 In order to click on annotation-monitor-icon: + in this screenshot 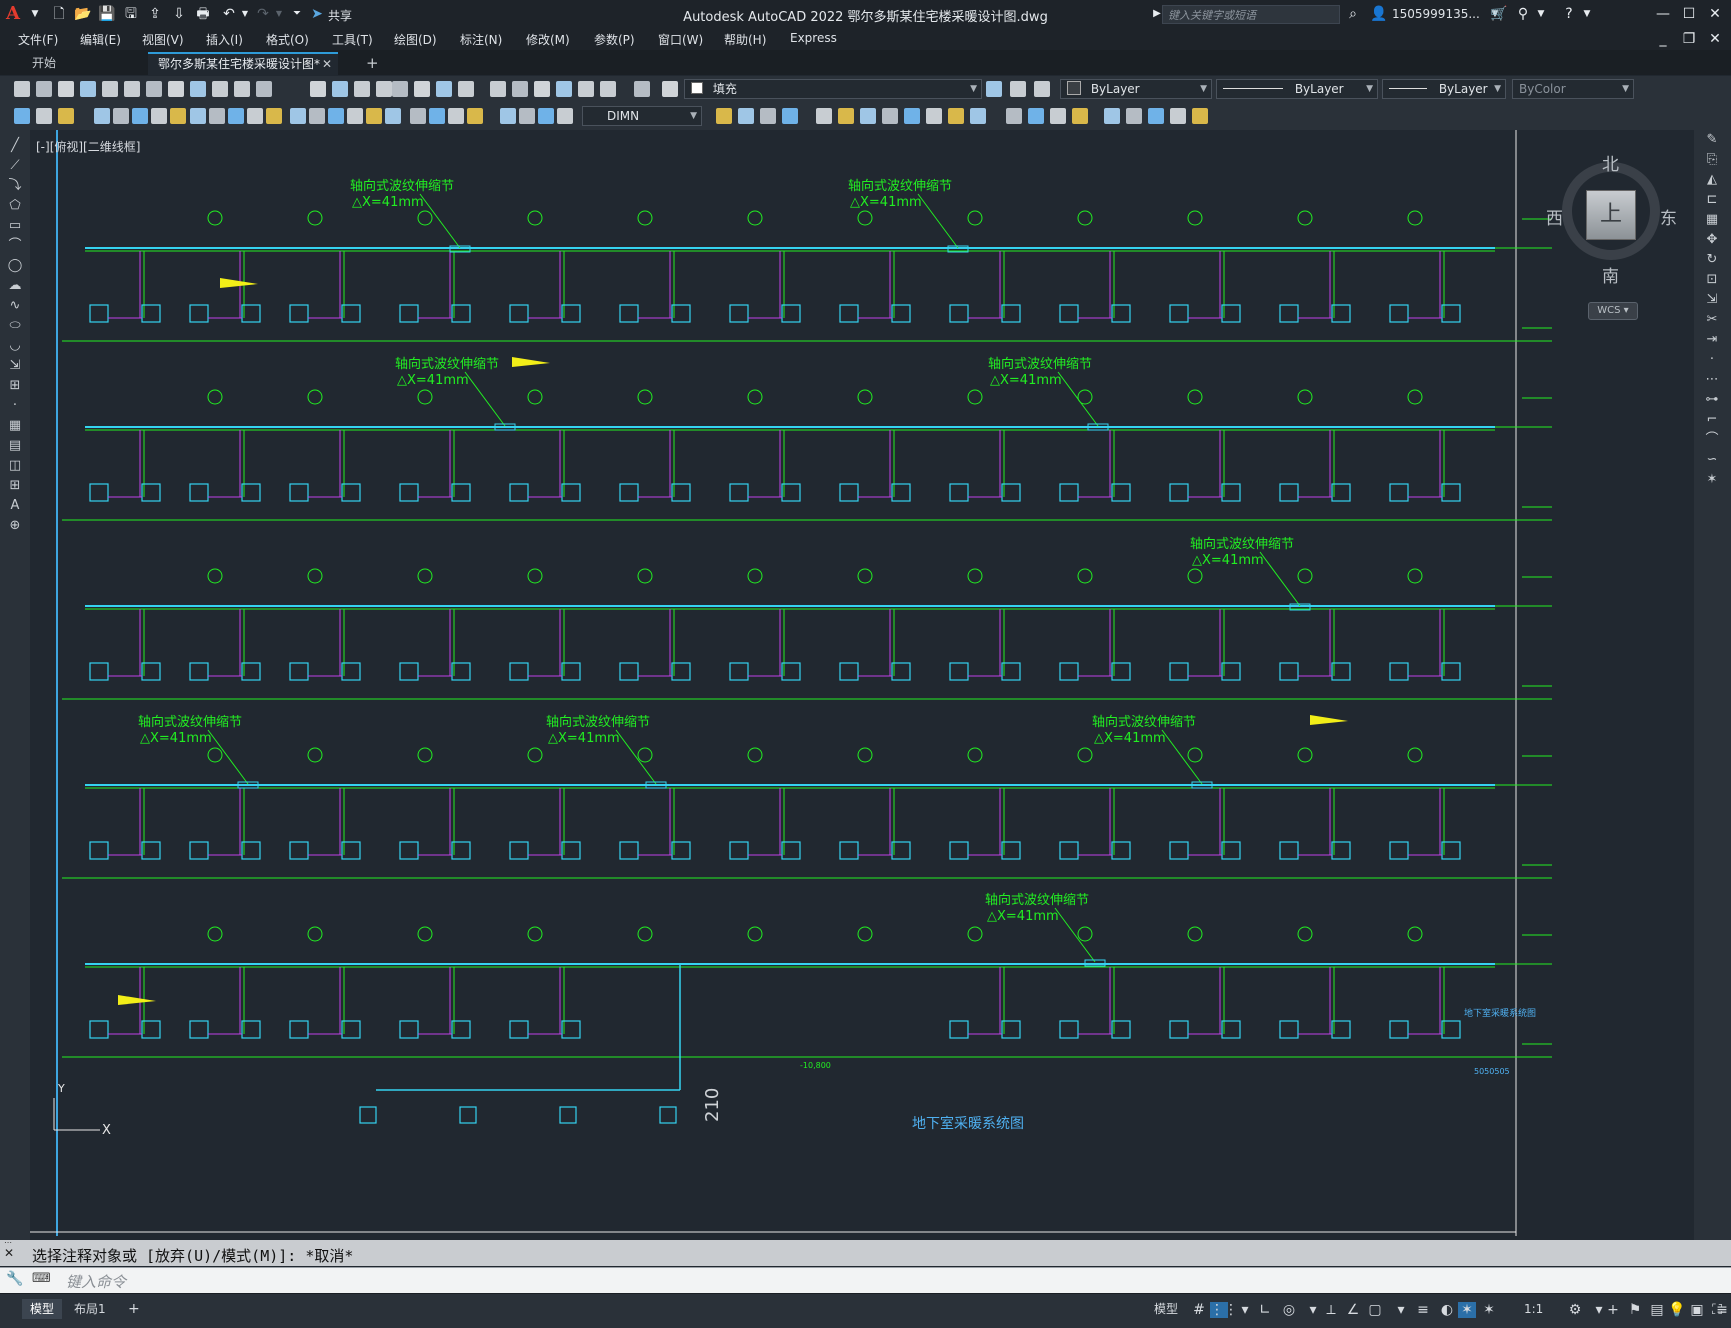, I will do `click(1613, 1310)`.